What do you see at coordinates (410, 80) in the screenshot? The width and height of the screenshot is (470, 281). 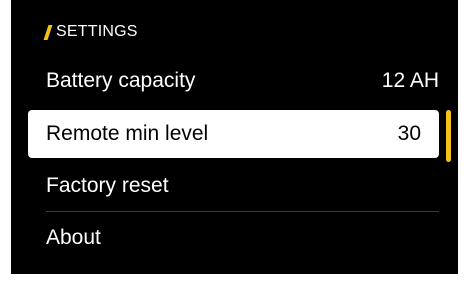 I see `menu-item-value: 12 AH` at bounding box center [410, 80].